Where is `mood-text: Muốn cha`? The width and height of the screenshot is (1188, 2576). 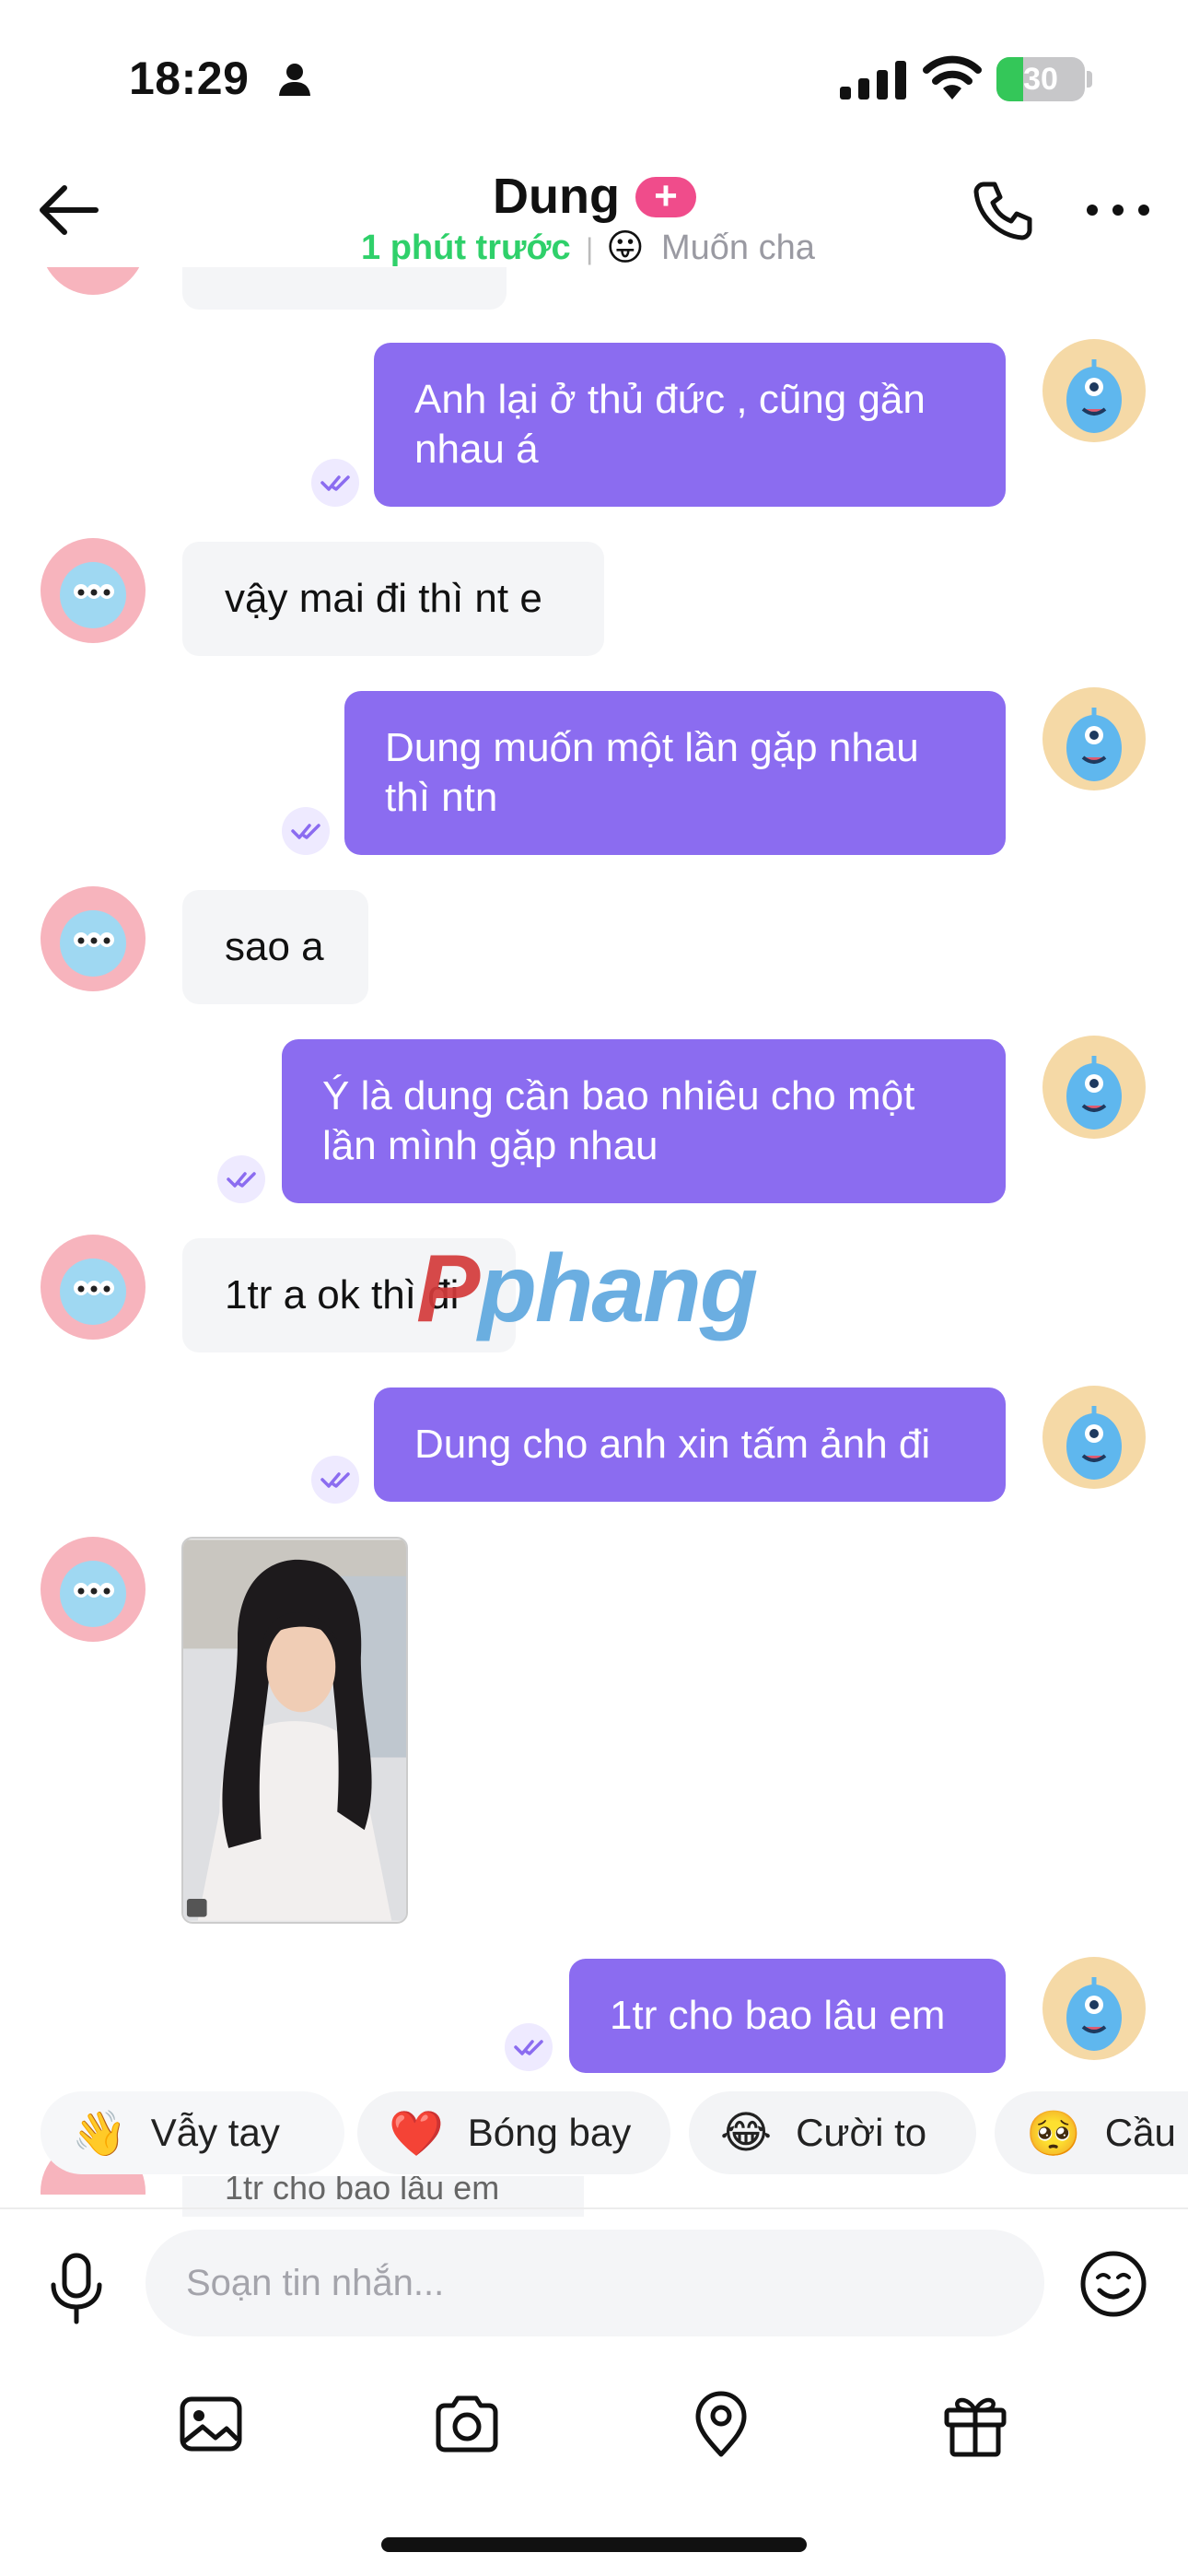
mood-text: Muốn cha is located at coordinates (738, 247).